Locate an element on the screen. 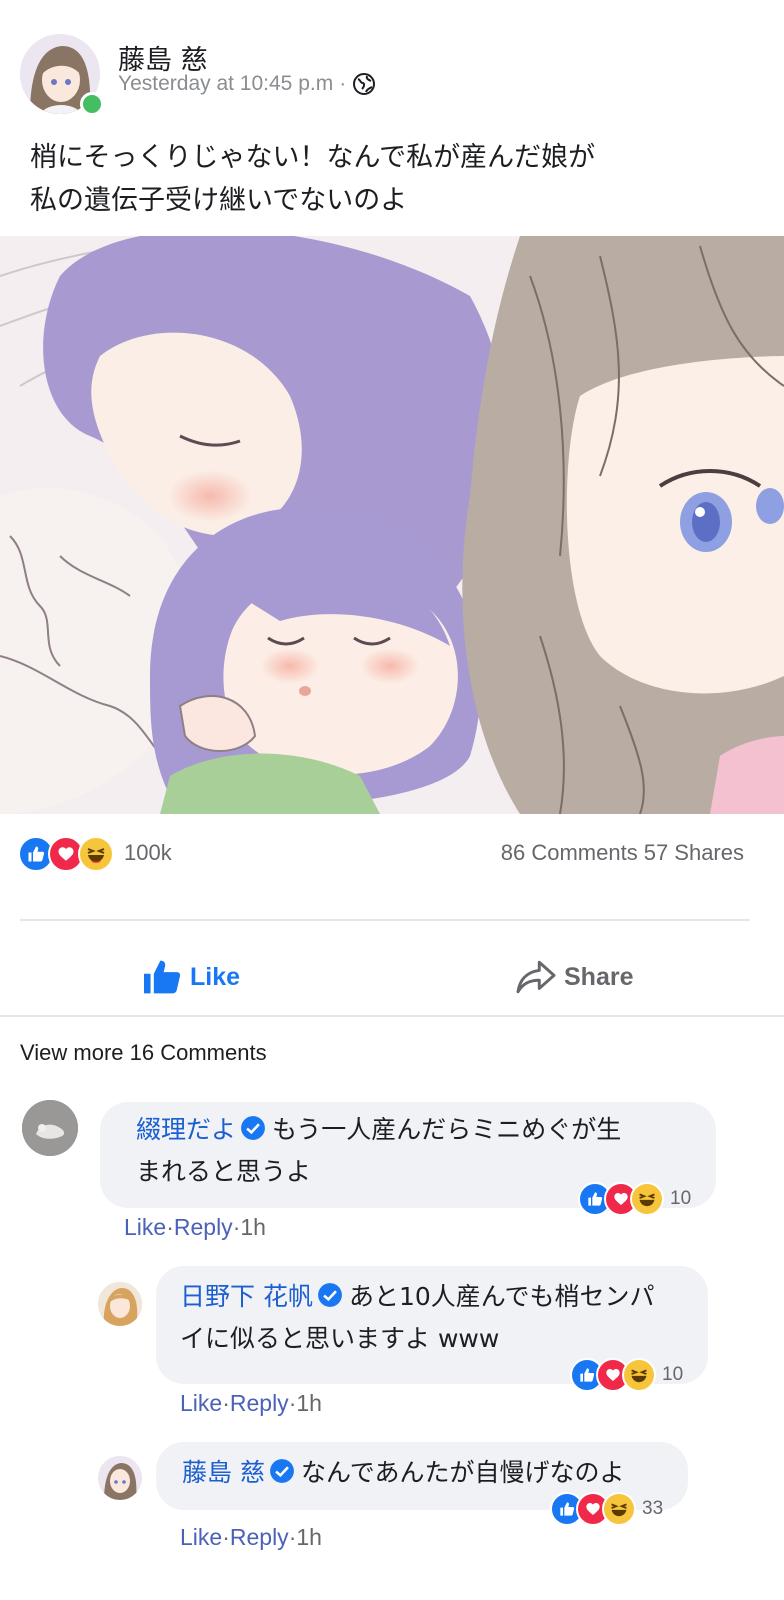 The width and height of the screenshot is (784, 1600). comment-reactions: 33 is located at coordinates (606, 1509).